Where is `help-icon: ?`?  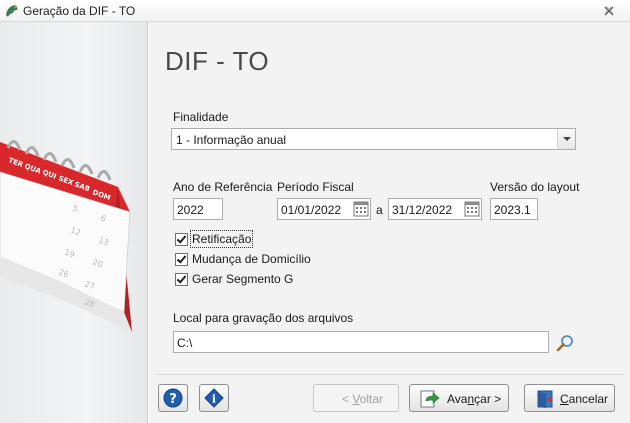 help-icon: ? is located at coordinates (173, 398).